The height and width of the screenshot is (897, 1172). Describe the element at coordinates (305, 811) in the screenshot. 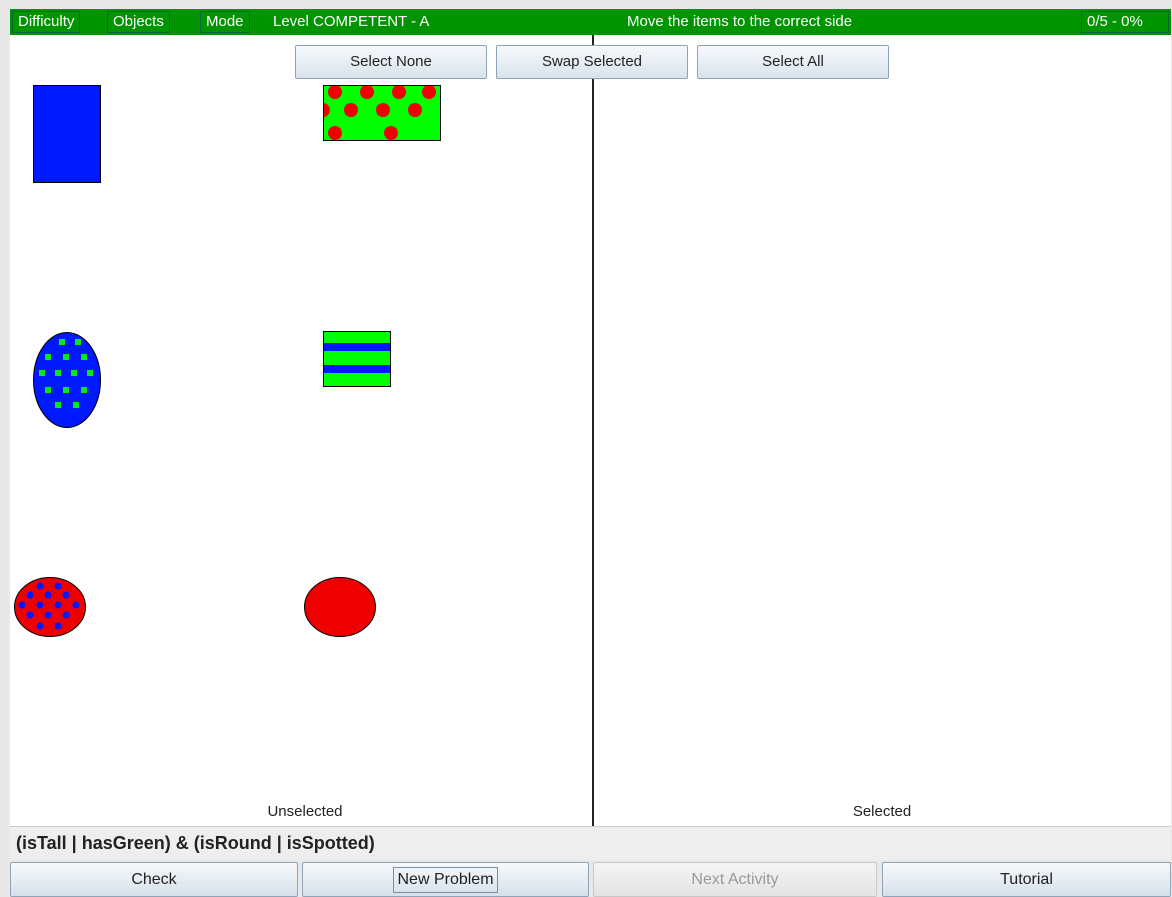

I see `unselected-label: Unselected` at that location.